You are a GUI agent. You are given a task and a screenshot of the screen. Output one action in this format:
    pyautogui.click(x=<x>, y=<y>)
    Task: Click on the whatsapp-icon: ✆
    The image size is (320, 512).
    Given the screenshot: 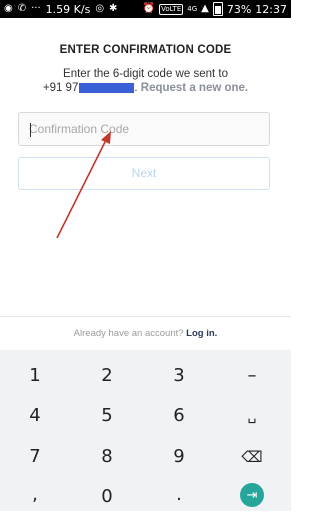 What is the action you would take?
    pyautogui.click(x=22, y=8)
    